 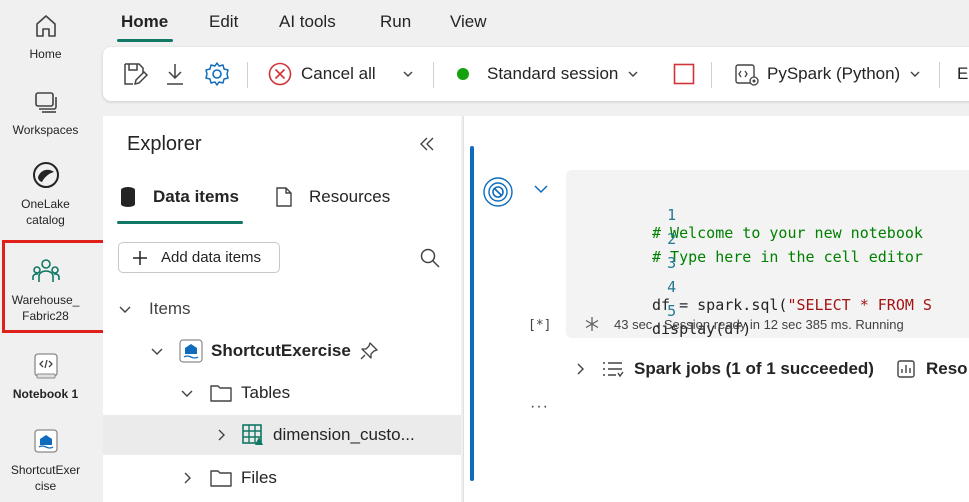 I want to click on tab-resources-label: Resources, so click(x=350, y=196).